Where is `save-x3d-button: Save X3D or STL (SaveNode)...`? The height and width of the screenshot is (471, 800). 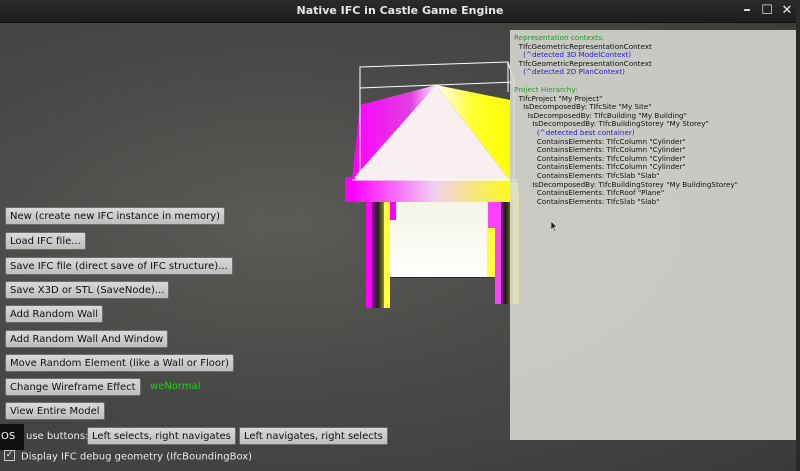 save-x3d-button: Save X3D or STL (SaveNode)... is located at coordinates (87, 290).